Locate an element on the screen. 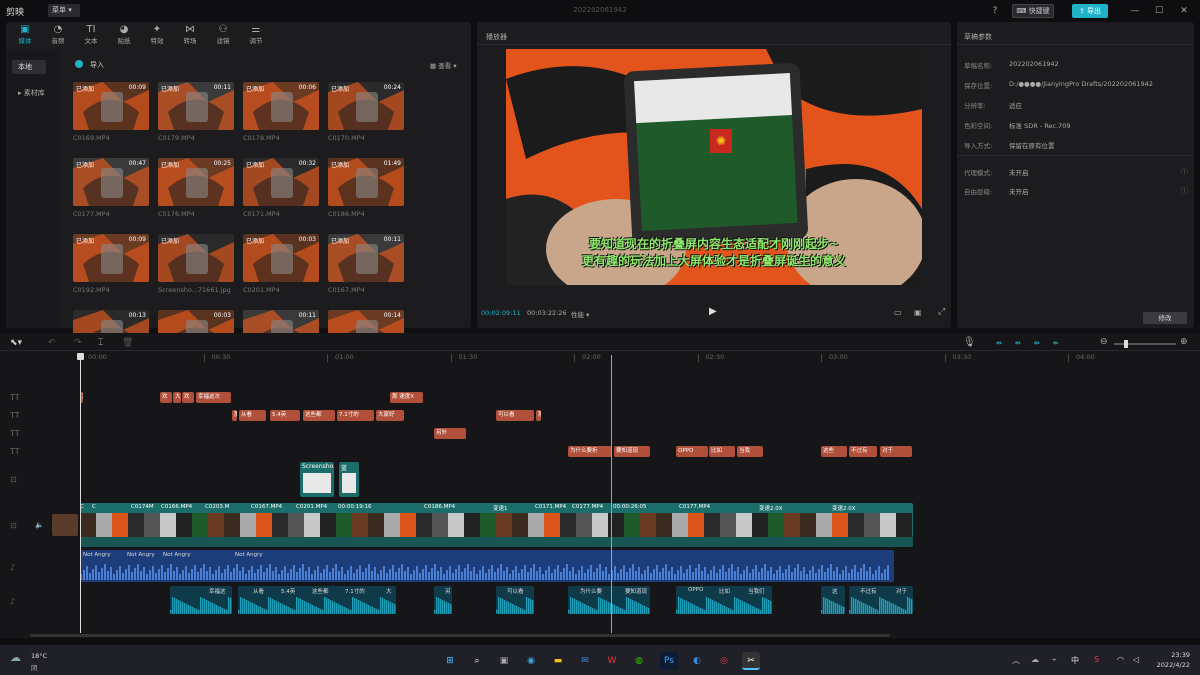  edit-button: 修改 is located at coordinates (1165, 318).